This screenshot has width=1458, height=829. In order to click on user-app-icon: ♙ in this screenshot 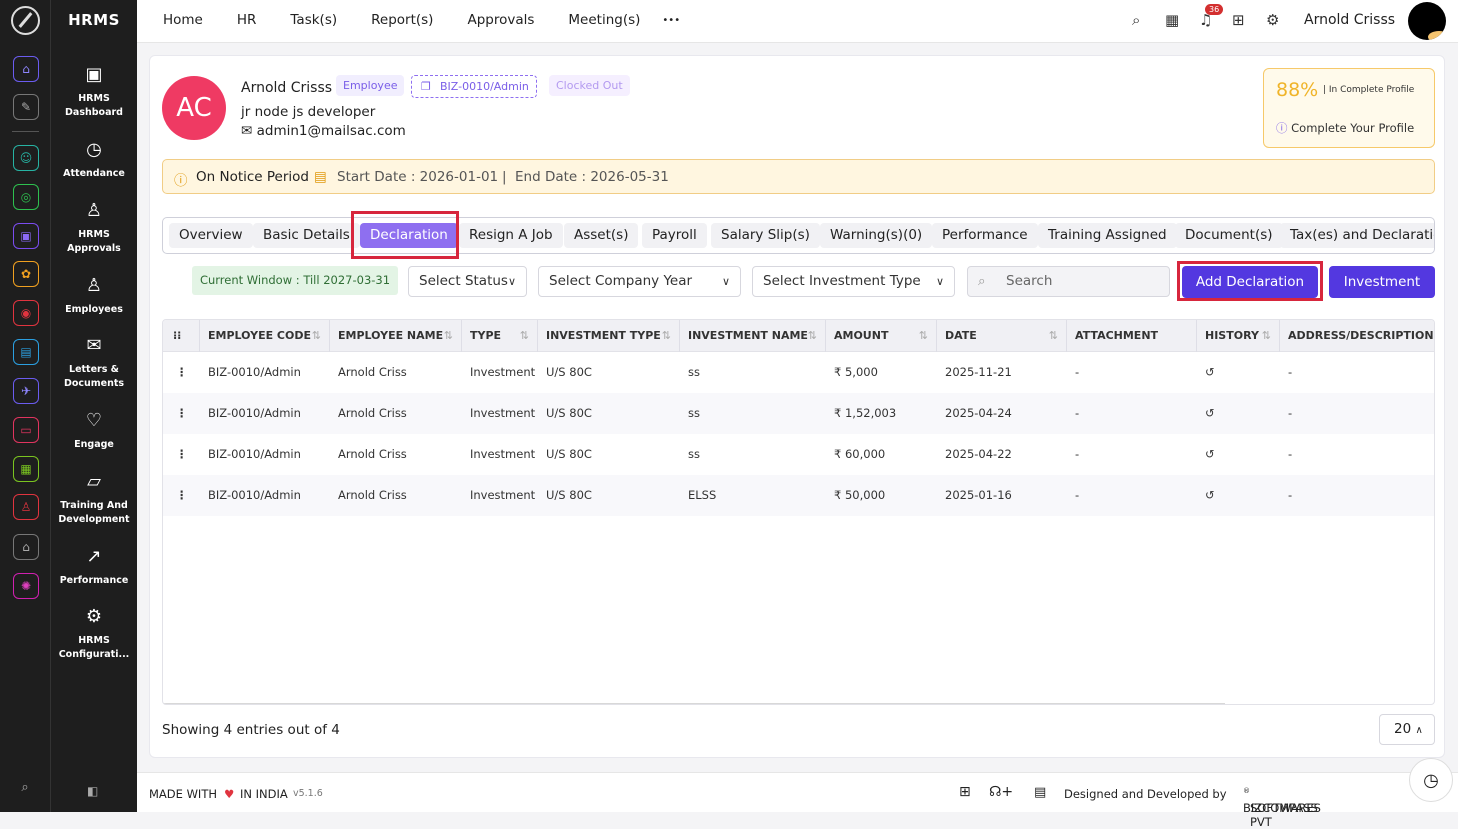, I will do `click(26, 507)`.